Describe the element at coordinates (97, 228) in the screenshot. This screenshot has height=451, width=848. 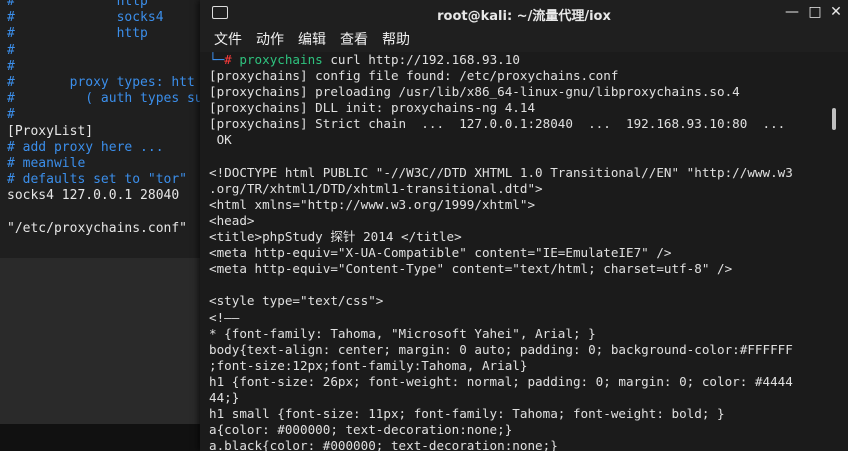
I see `background-line: "/etc/proxychains.conf"` at that location.